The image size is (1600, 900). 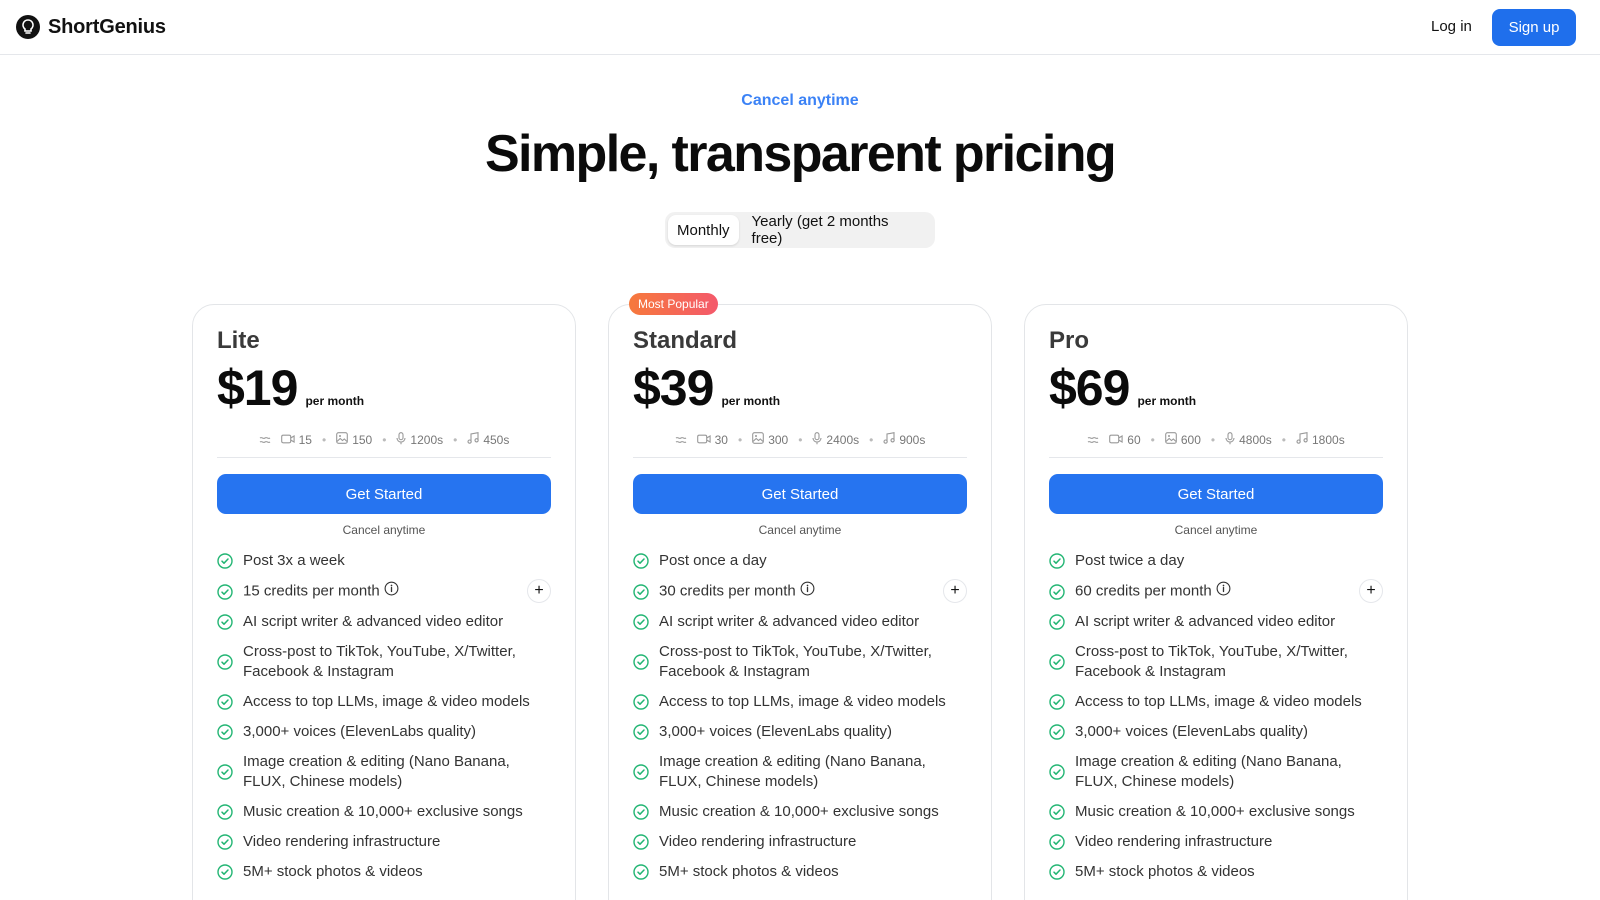 I want to click on plan-price: $19, so click(x=257, y=388).